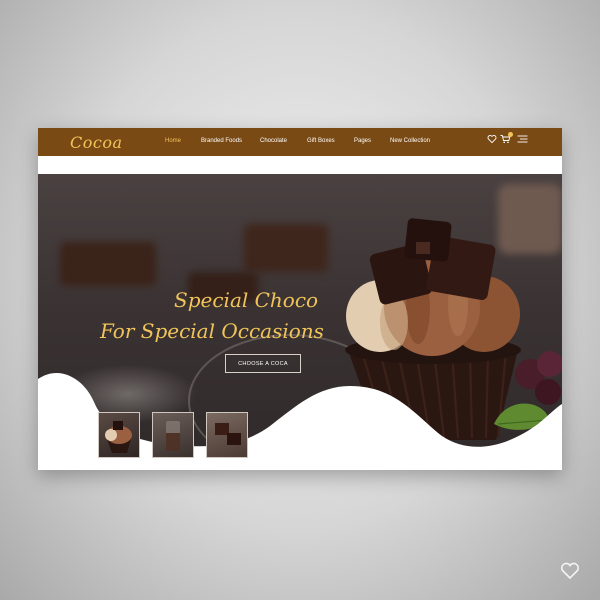 This screenshot has width=600, height=600. Describe the element at coordinates (570, 571) in the screenshot. I see `heart-watermark-icon` at that location.